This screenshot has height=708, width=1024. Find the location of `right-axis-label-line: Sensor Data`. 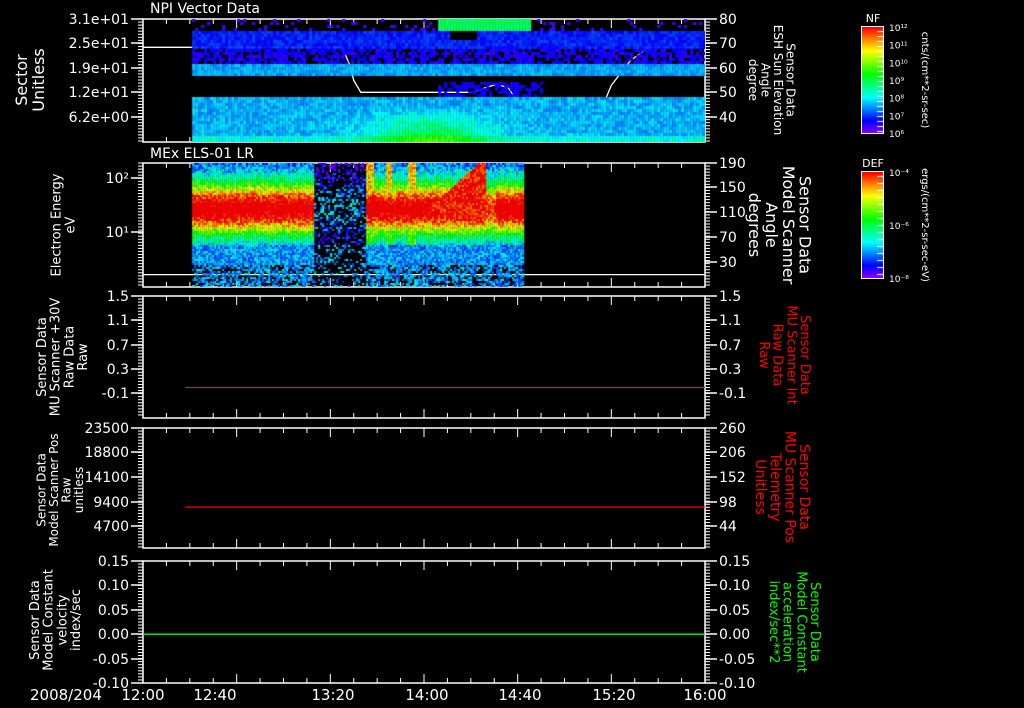

right-axis-label-line: Sensor Data is located at coordinates (804, 487).